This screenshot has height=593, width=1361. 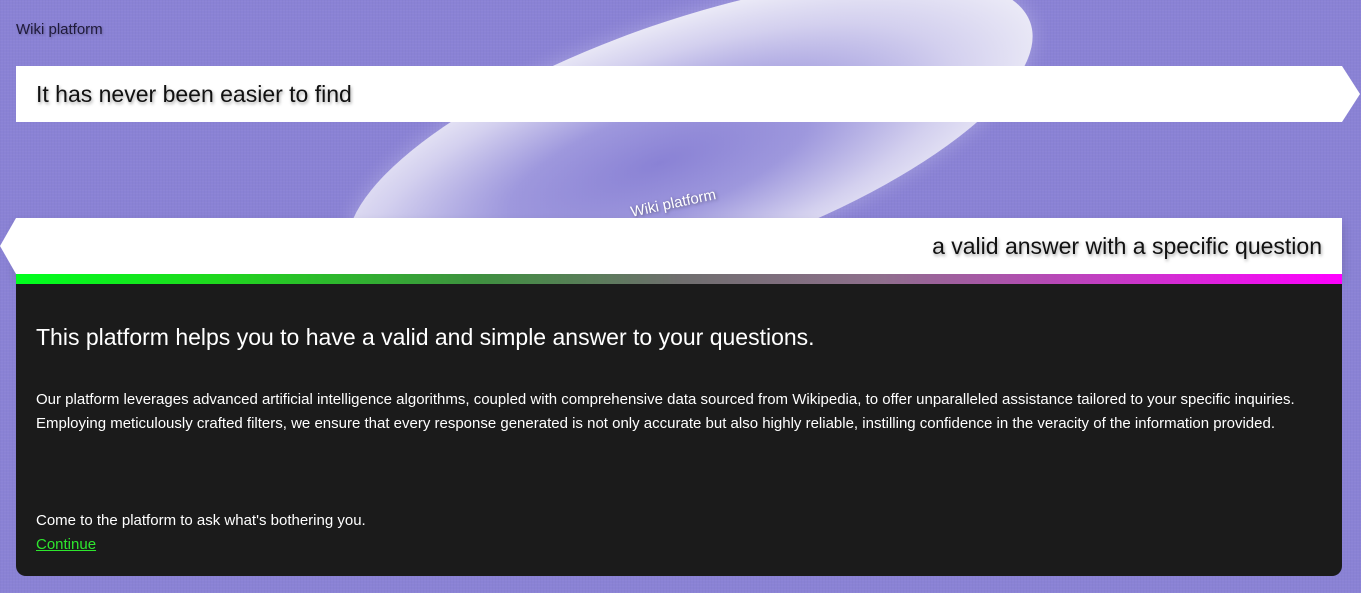 What do you see at coordinates (1127, 245) in the screenshot?
I see `banner-bottom-text: a valid answer with a specific question` at bounding box center [1127, 245].